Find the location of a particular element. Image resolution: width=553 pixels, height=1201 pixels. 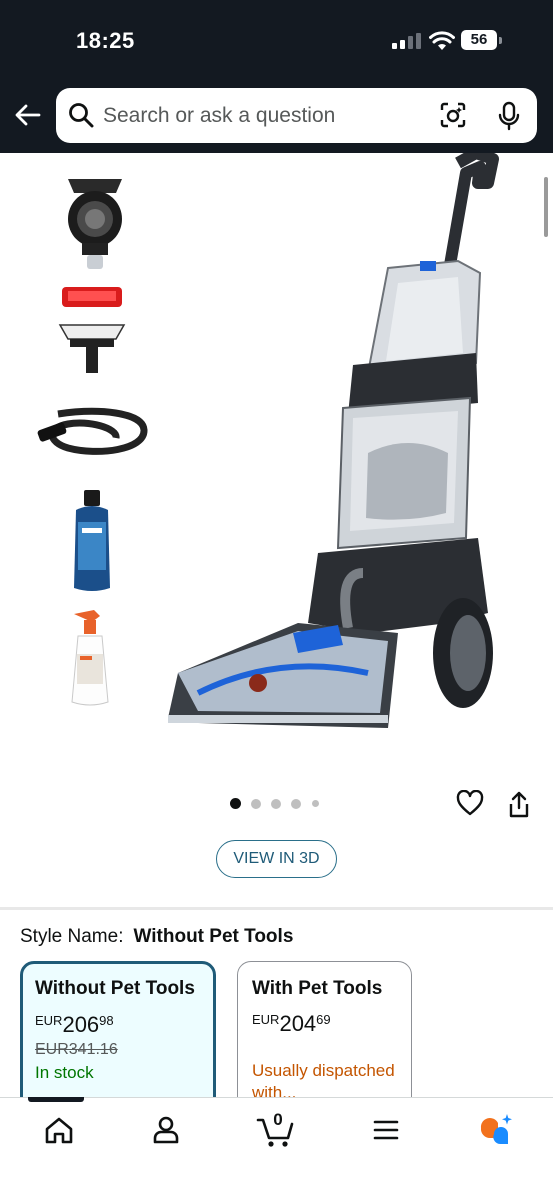

style-option-title: With Pet Tools is located at coordinates (317, 988).